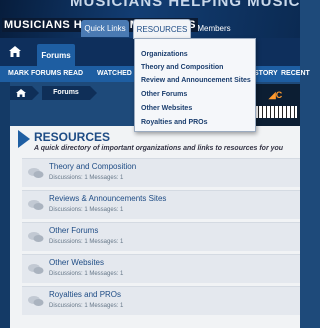 This screenshot has width=320, height=328. Describe the element at coordinates (174, 123) in the screenshot. I see `menu-item-royalties-pros: Royalties and PROs` at that location.